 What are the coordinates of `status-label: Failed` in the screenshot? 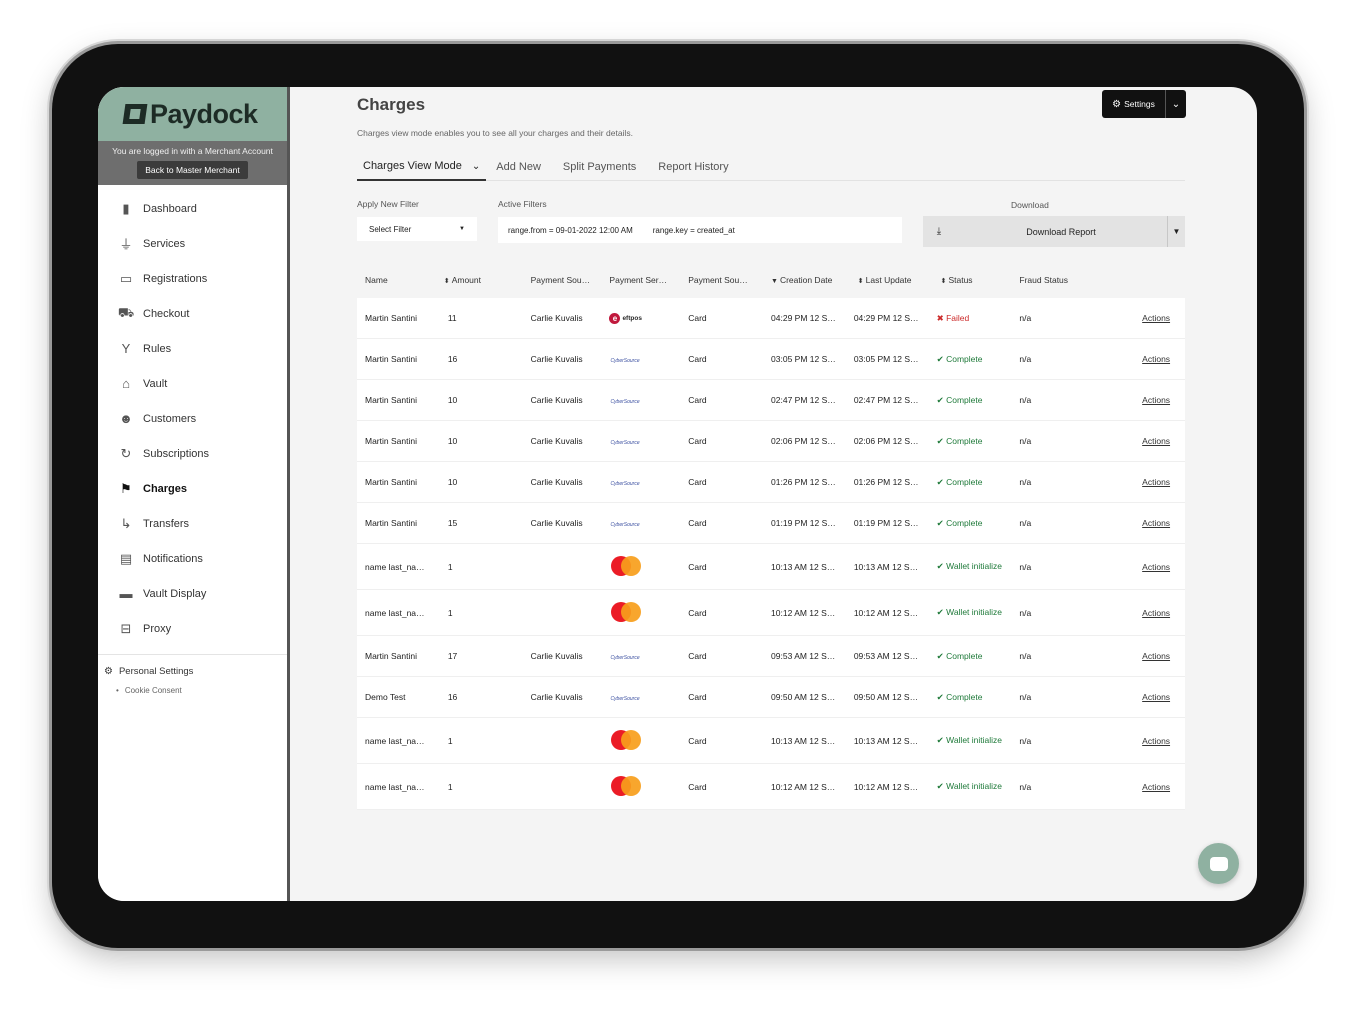 It's located at (958, 317).